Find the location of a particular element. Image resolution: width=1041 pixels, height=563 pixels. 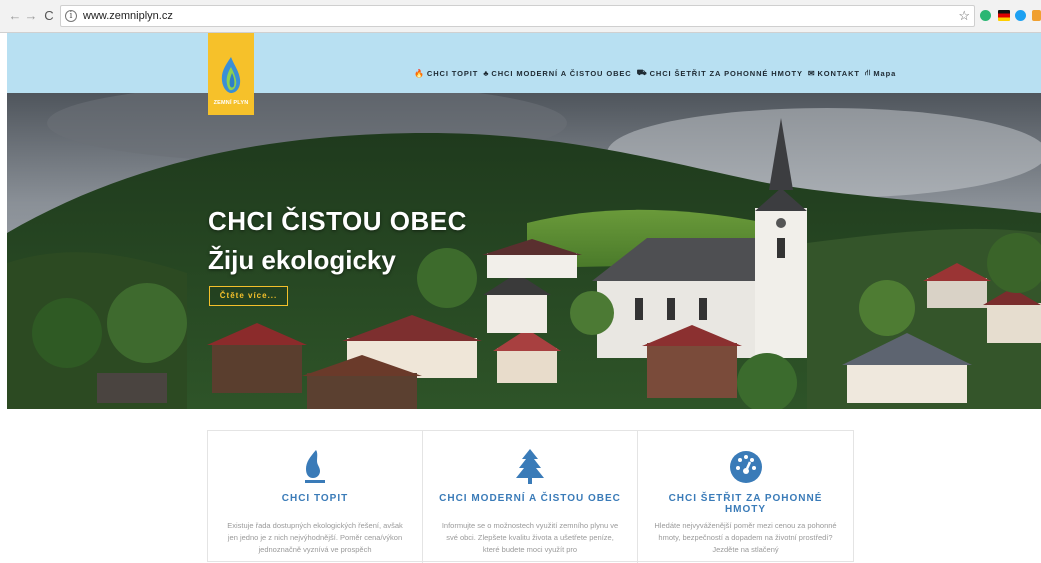

back-arrow-icon: ← is located at coordinates (15, 16).